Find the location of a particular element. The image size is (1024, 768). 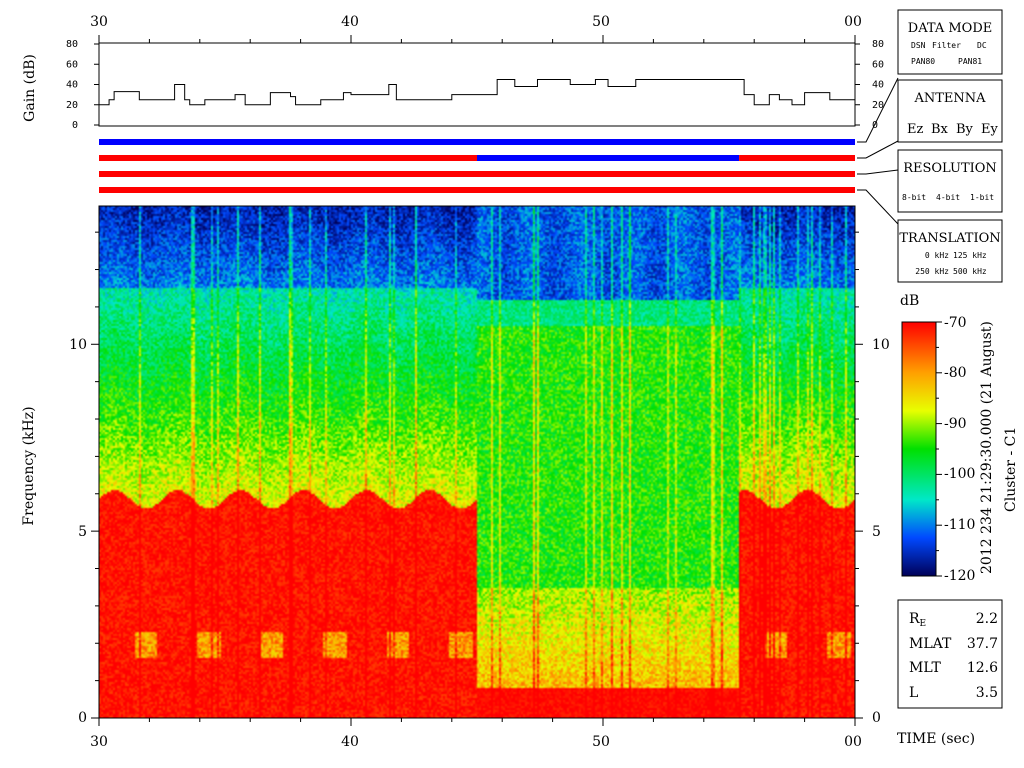

freq-tick-10-left: 10 is located at coordinates (78, 345).